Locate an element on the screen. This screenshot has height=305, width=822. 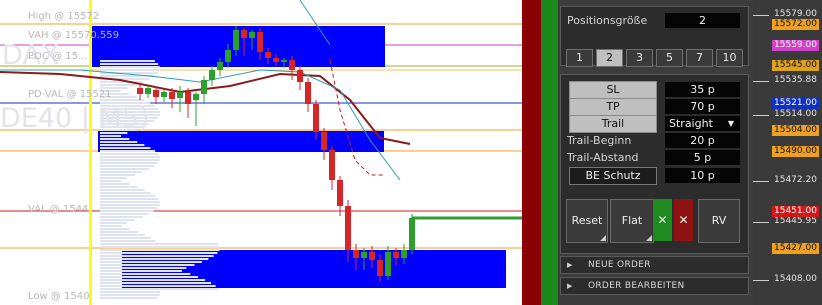
price-tag-pd-val: 15521.00 is located at coordinates (795, 103).